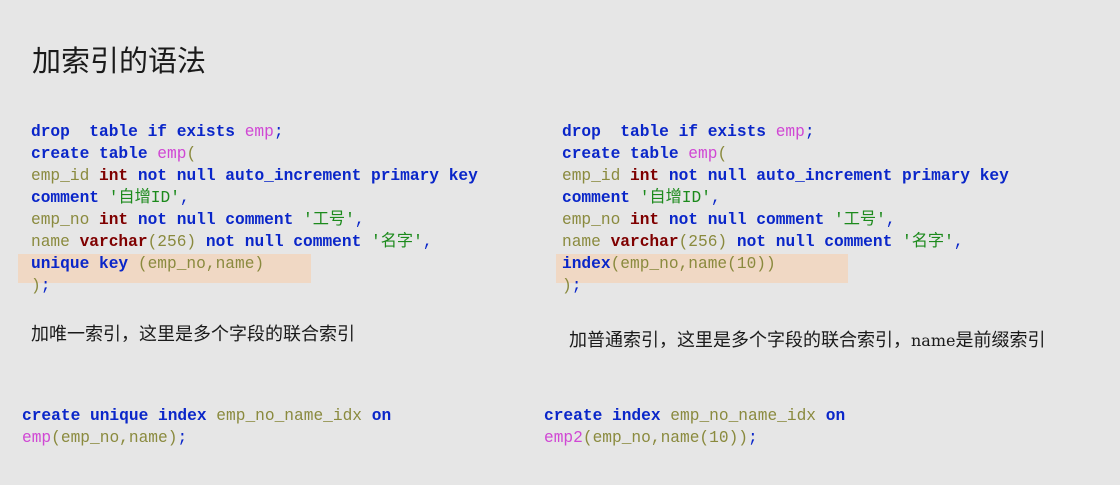 This screenshot has width=1120, height=485. What do you see at coordinates (1000, 340) in the screenshot?
I see `right-note-part3: 是前缀索引` at bounding box center [1000, 340].